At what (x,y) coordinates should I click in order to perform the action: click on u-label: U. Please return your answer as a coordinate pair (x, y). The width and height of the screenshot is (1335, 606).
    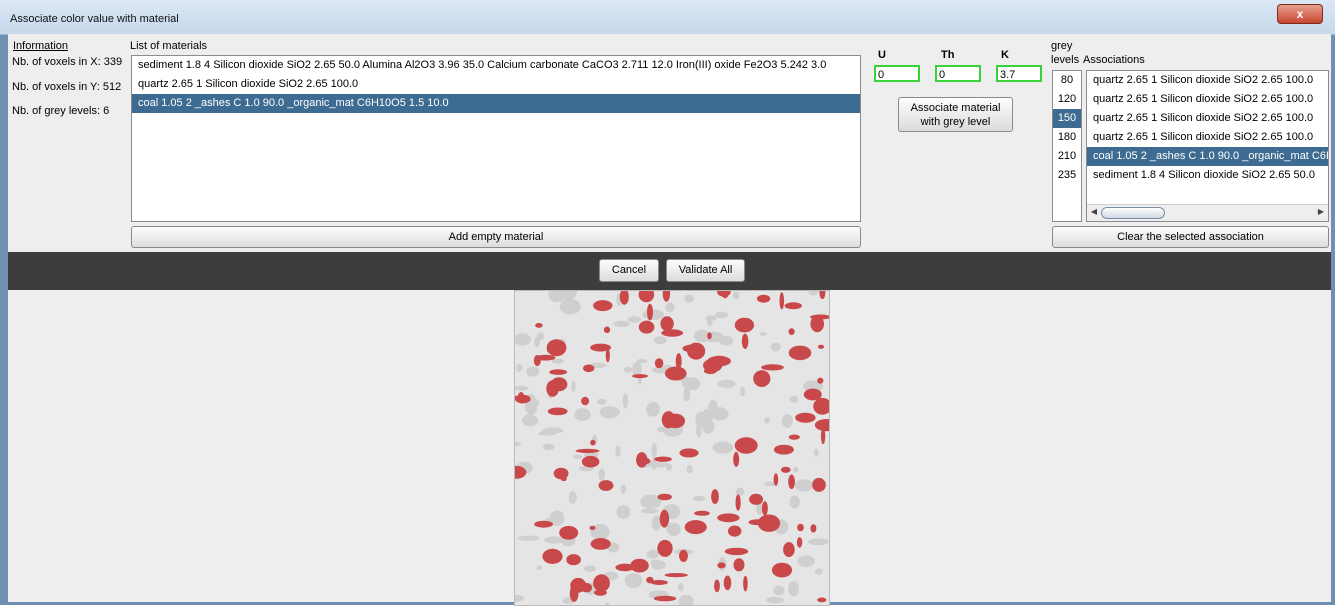
    Looking at the image, I should click on (882, 55).